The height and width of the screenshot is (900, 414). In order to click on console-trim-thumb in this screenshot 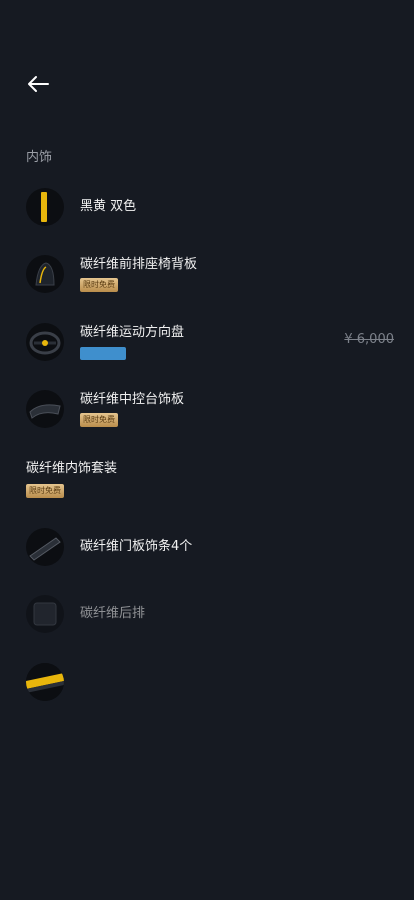, I will do `click(45, 409)`.